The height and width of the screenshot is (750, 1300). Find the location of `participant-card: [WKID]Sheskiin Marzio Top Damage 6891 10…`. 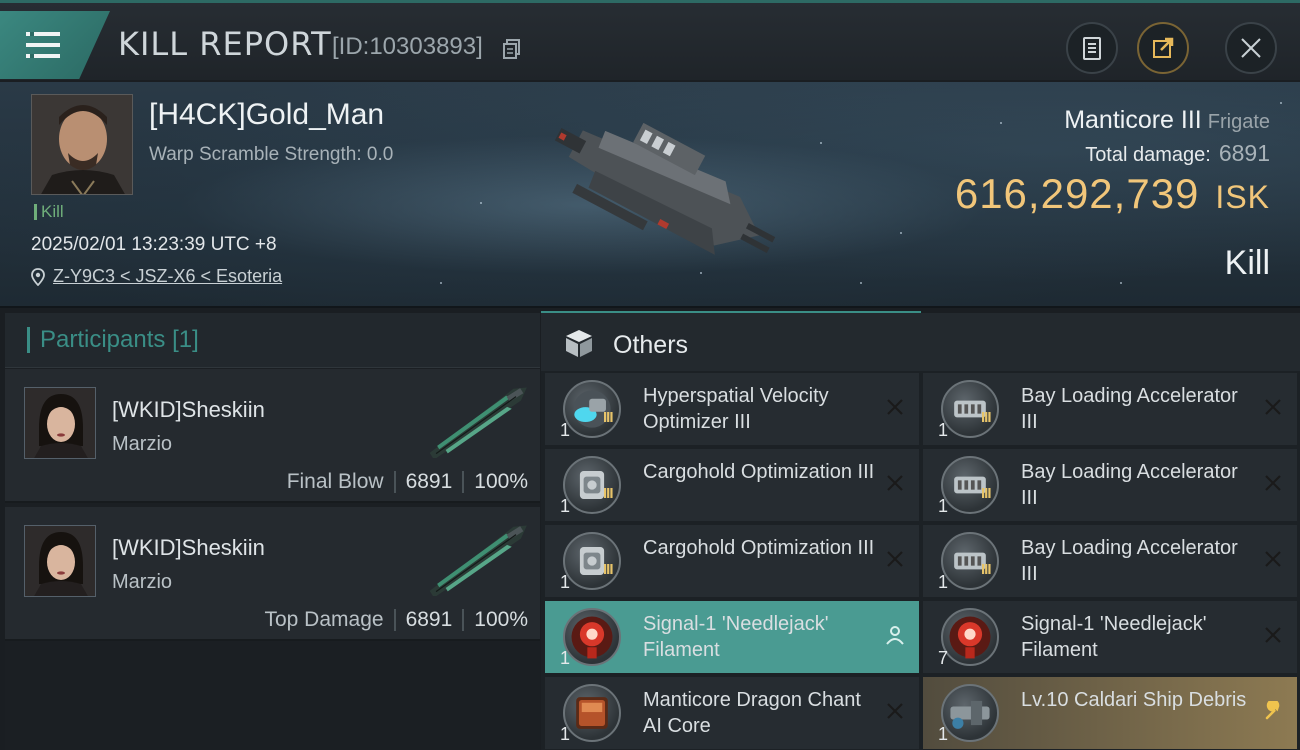

participant-card: [WKID]Sheskiin Marzio Top Damage 6891 10… is located at coordinates (272, 574).